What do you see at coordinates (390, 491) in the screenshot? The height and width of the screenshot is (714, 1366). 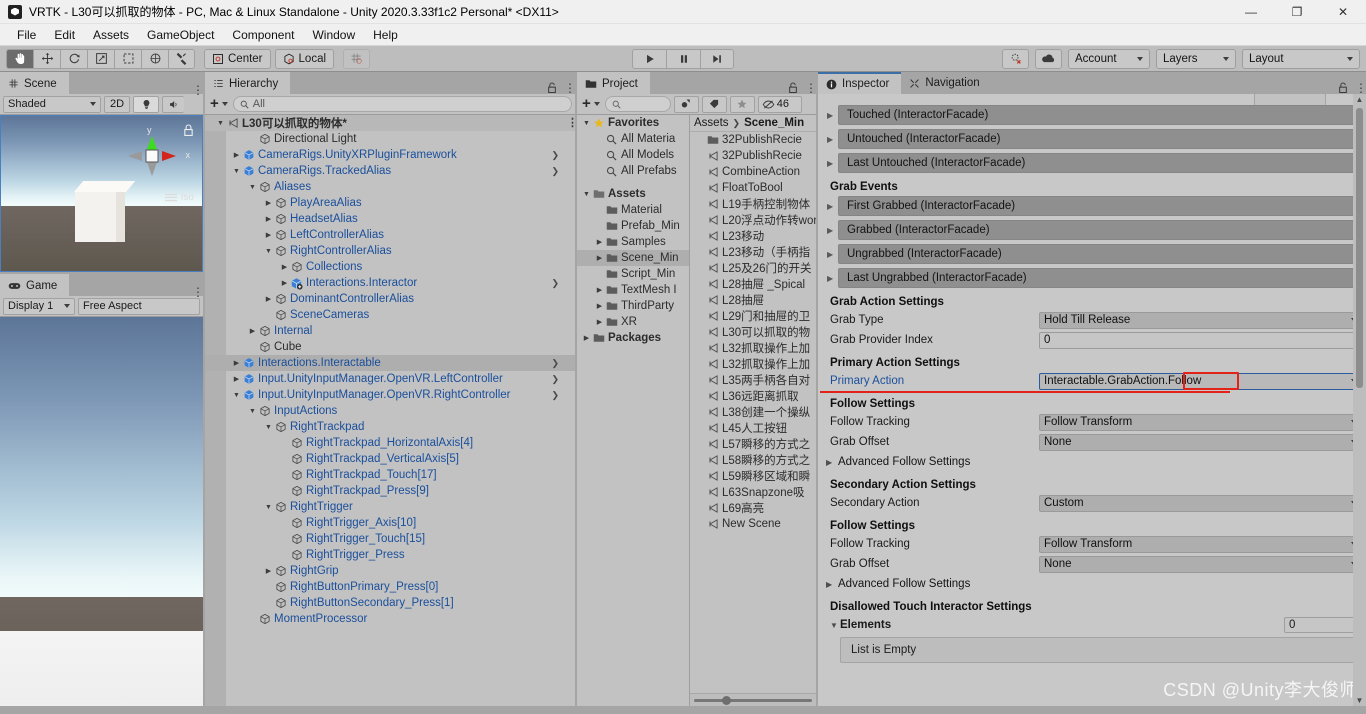 I see `hierarchy-item: RightTrackpad_Press[9]` at bounding box center [390, 491].